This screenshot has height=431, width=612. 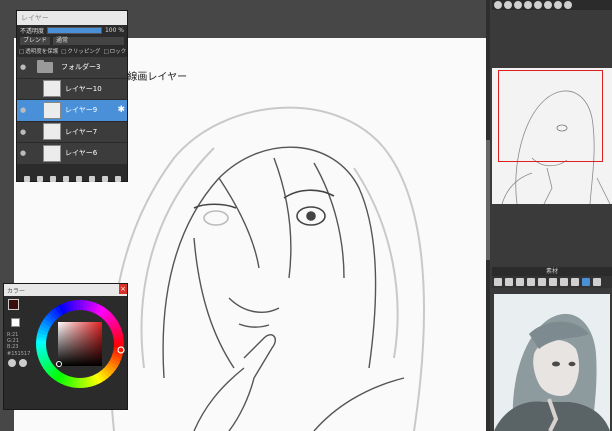 What do you see at coordinates (52, 179) in the screenshot?
I see `new-halftone-layer-icon` at bounding box center [52, 179].